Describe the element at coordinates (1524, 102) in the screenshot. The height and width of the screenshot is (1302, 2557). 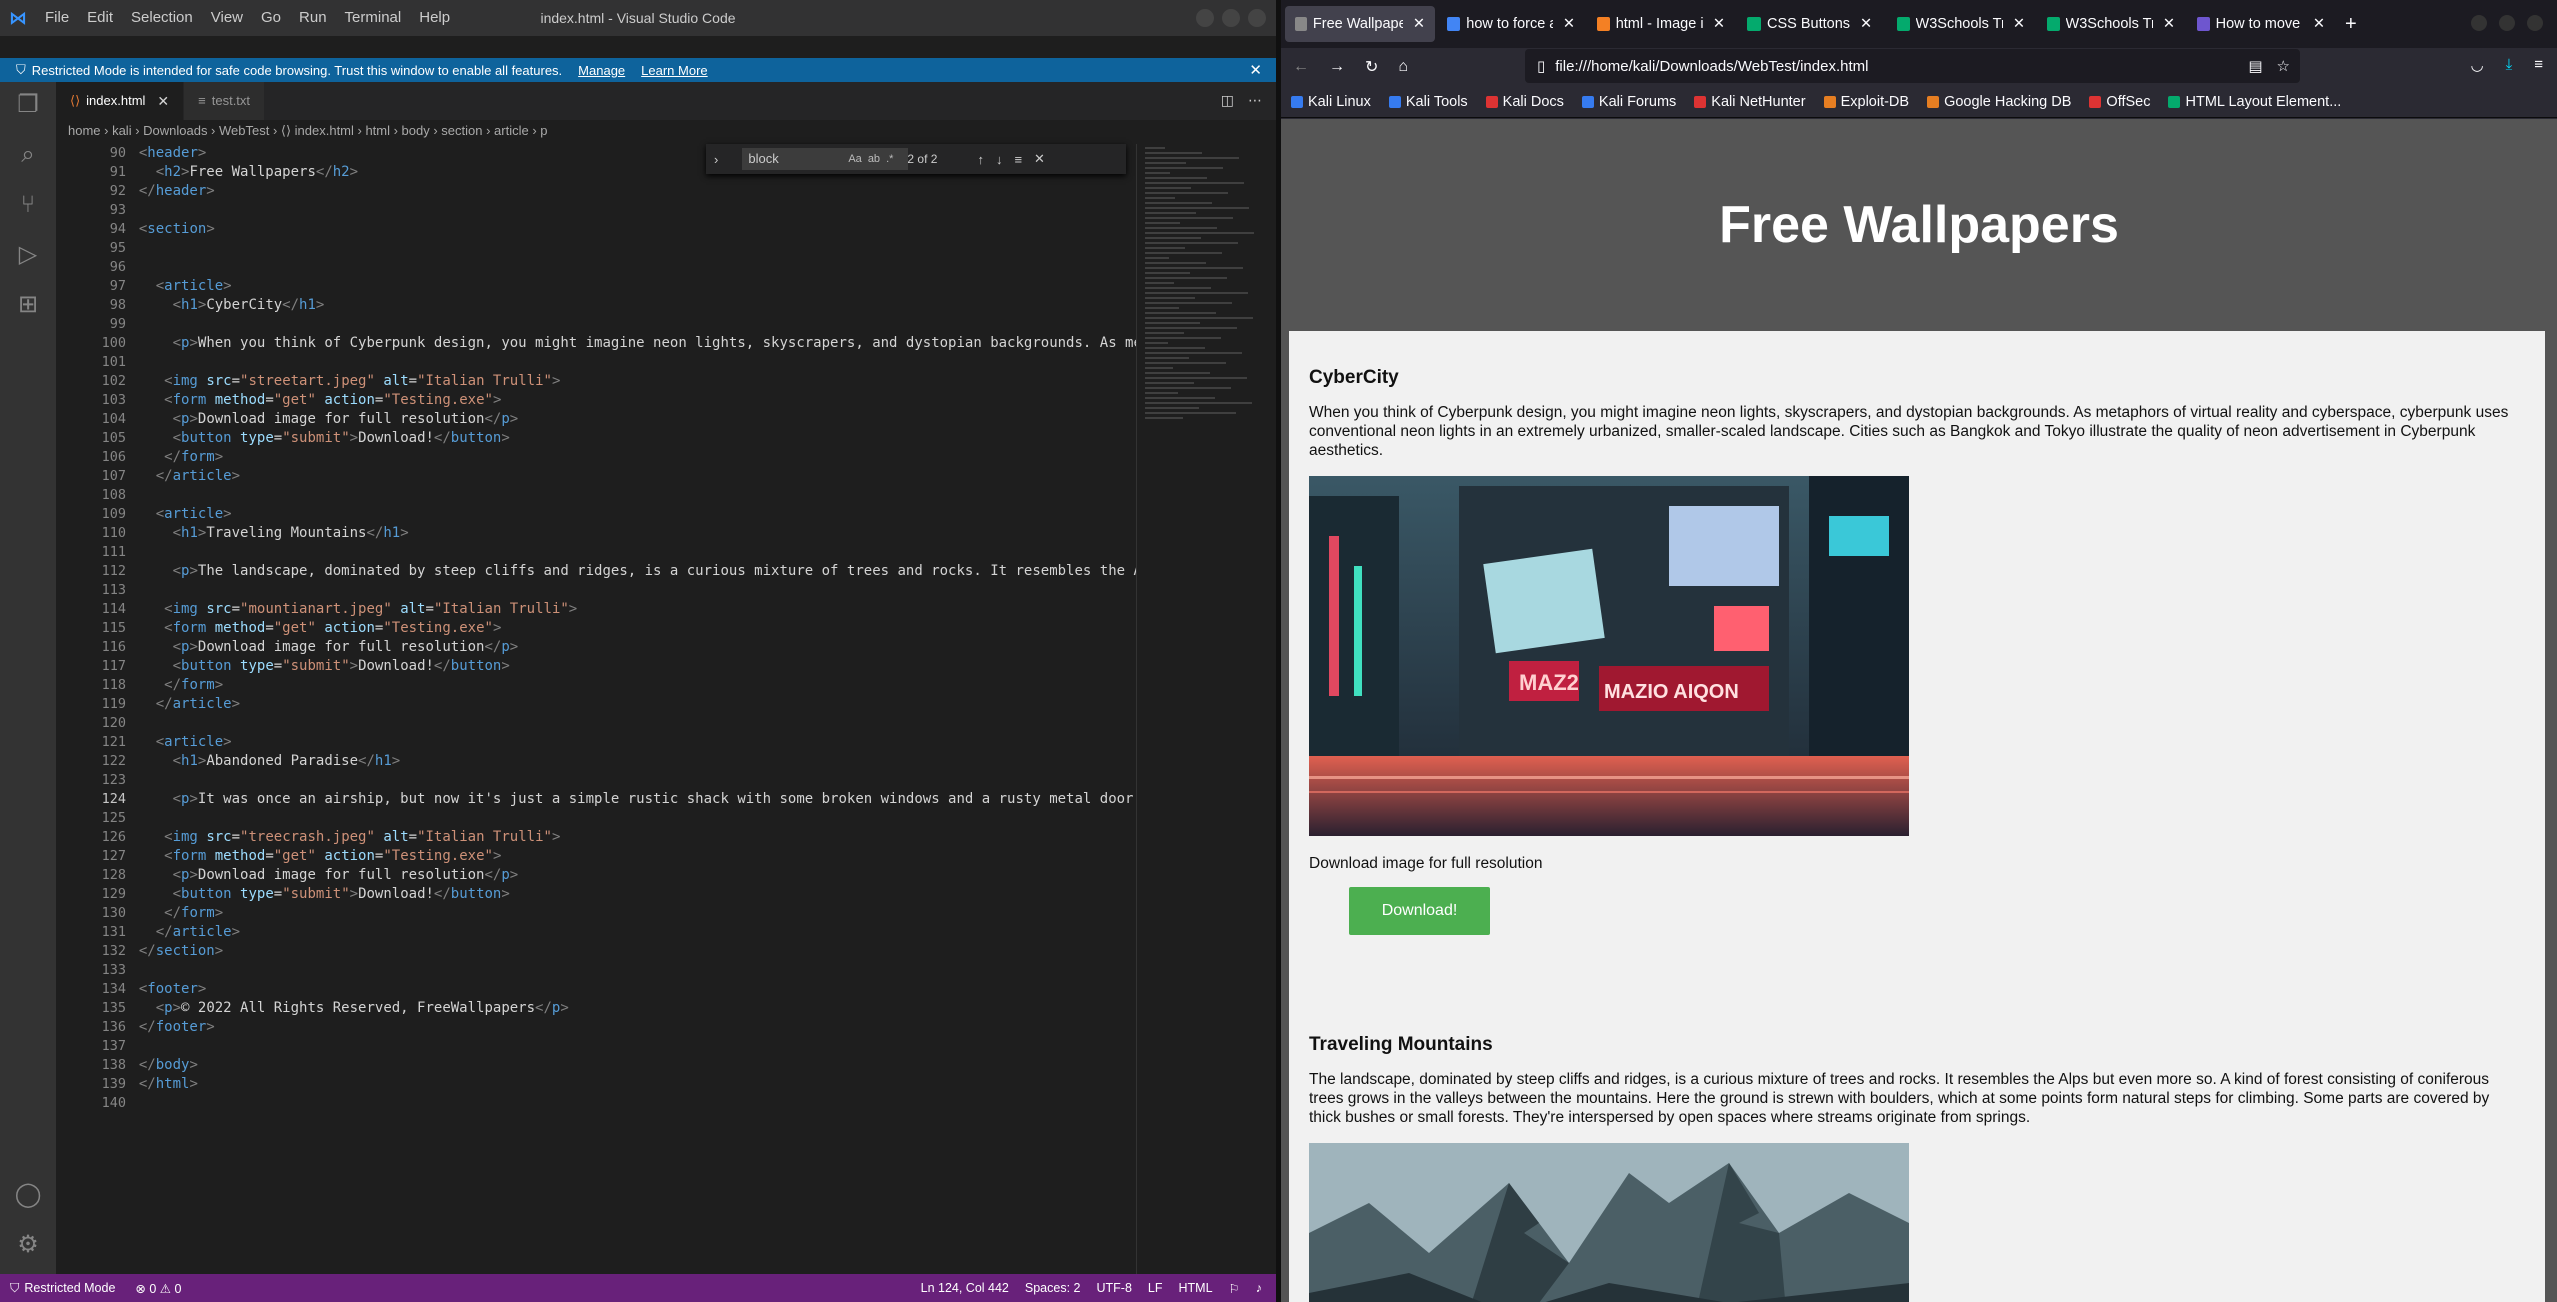
I see `bookmark-item: Kali Docs` at that location.